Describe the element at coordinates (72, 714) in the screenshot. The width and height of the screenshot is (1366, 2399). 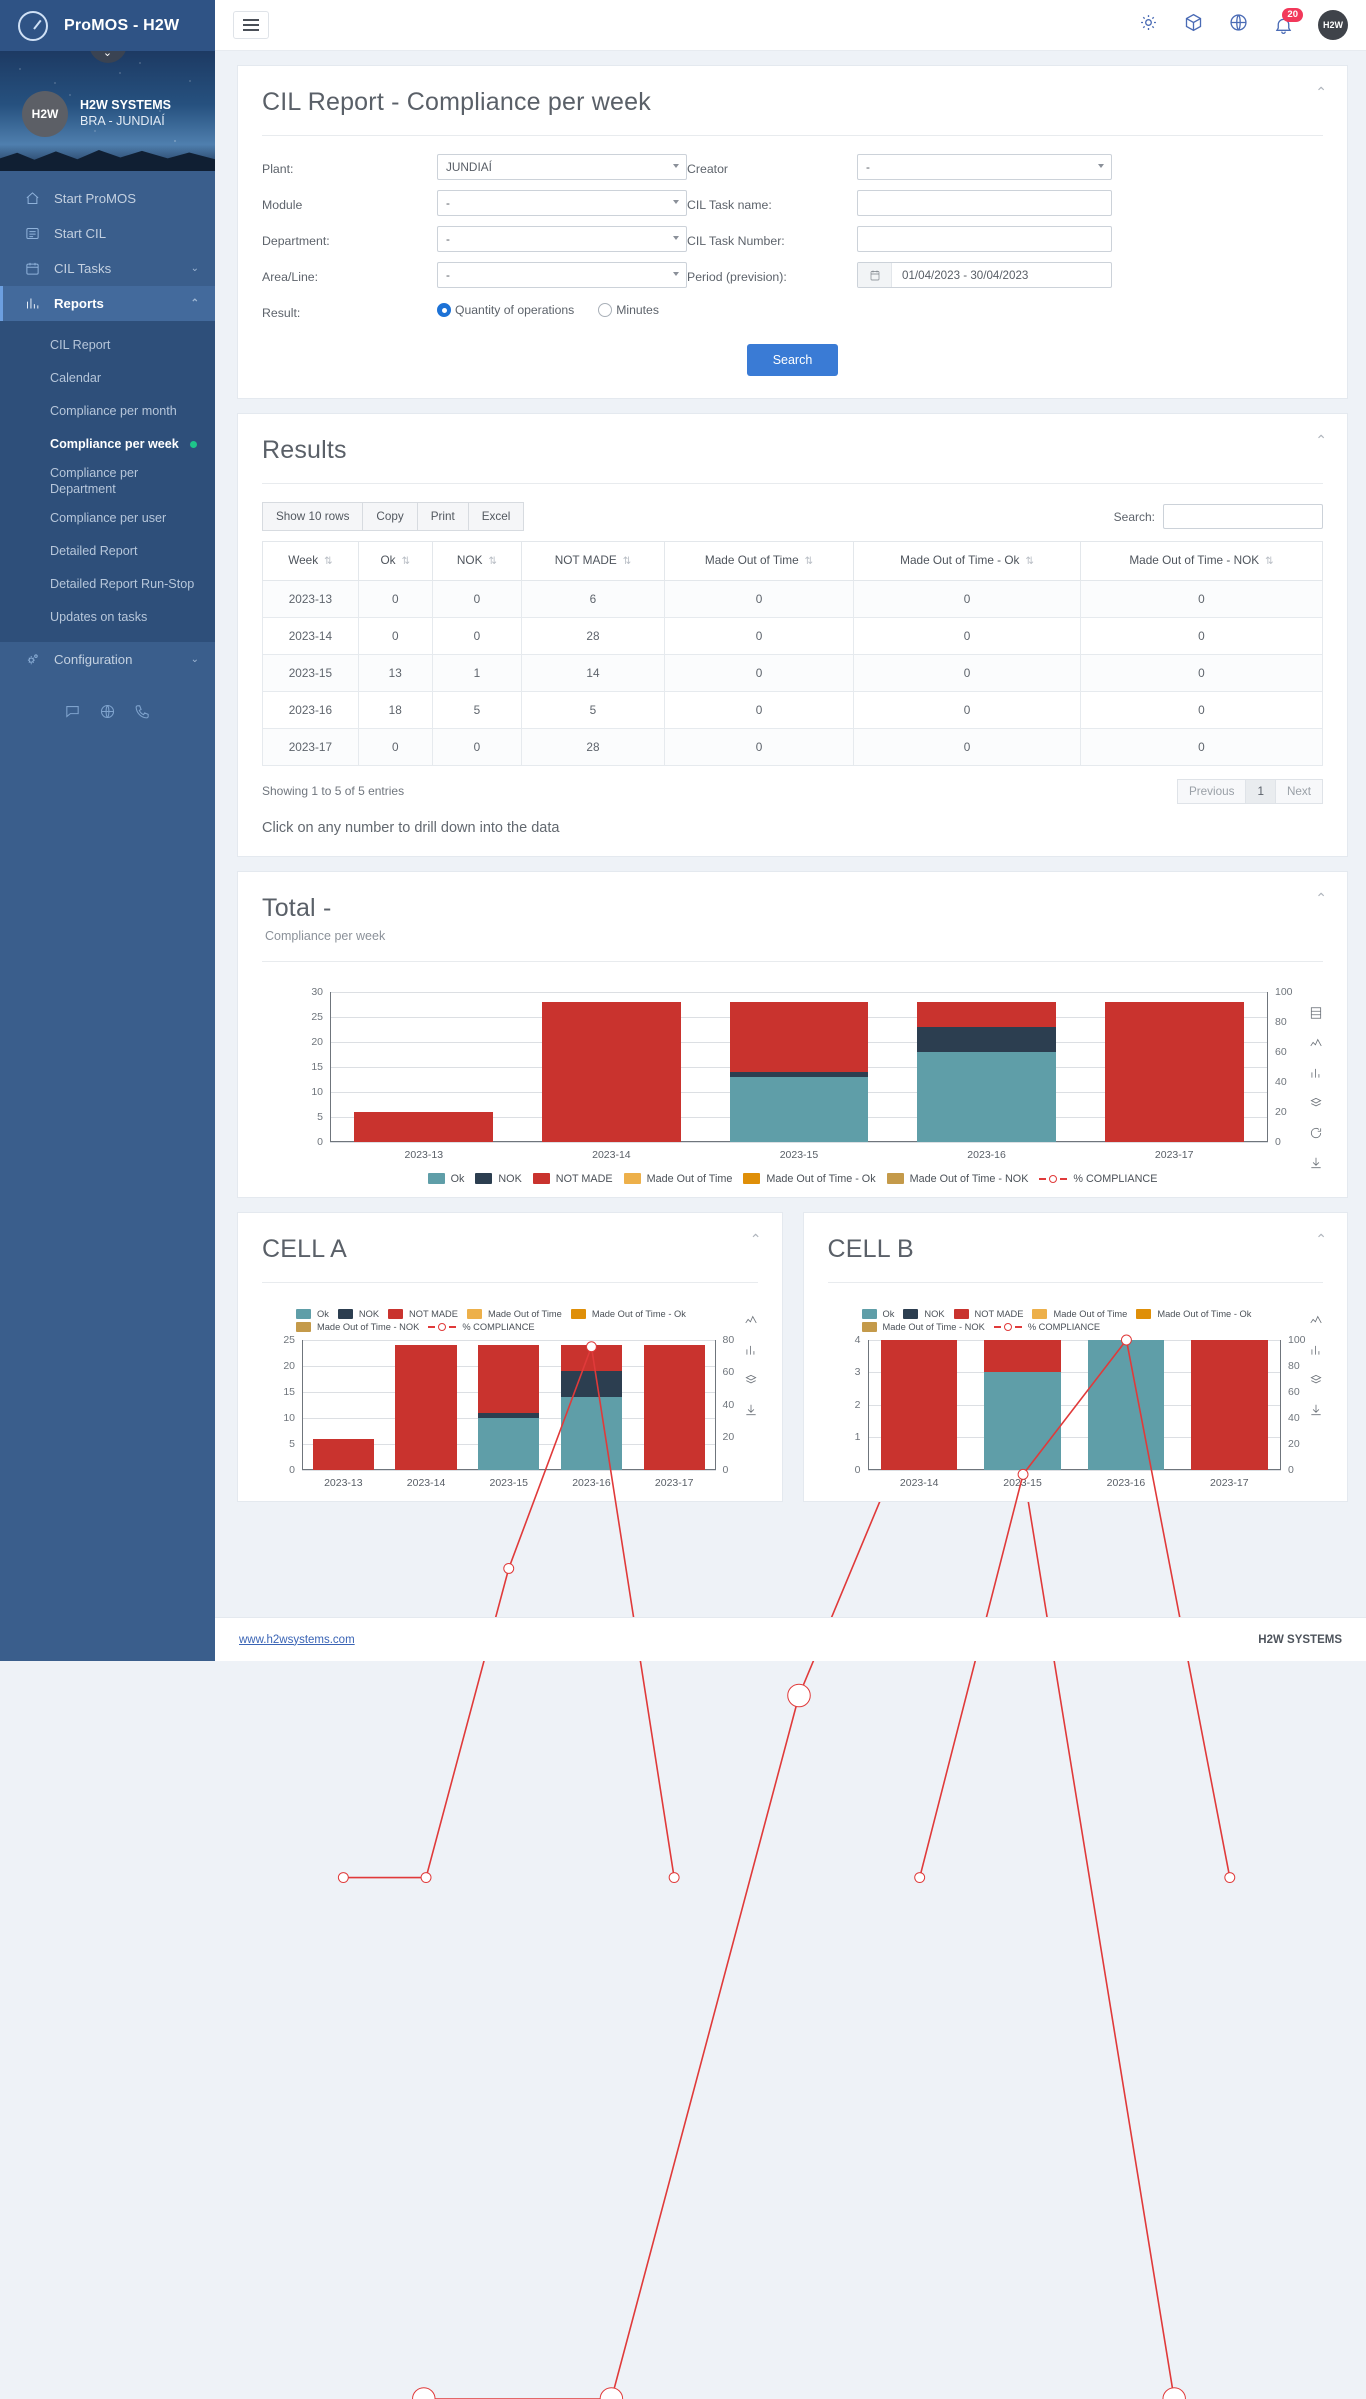
I see `chat-icon` at that location.